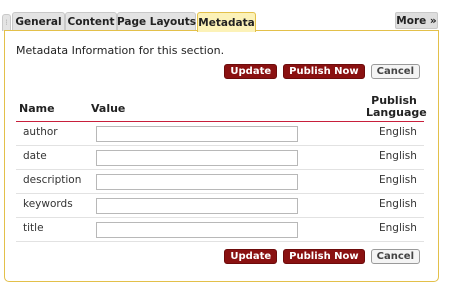  What do you see at coordinates (6, 22) in the screenshot?
I see `grip-icon: ⋮` at bounding box center [6, 22].